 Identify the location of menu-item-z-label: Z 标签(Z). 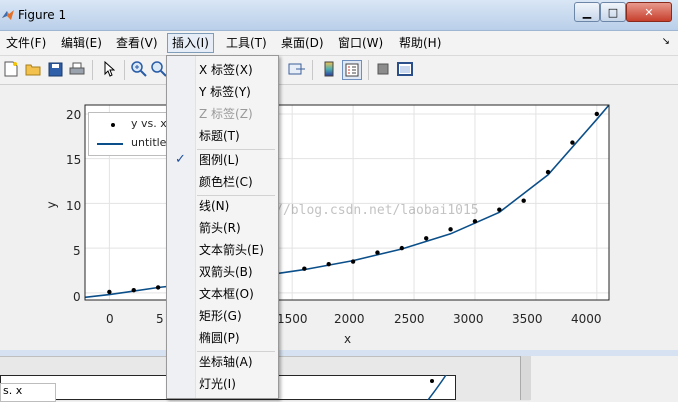
(226, 114).